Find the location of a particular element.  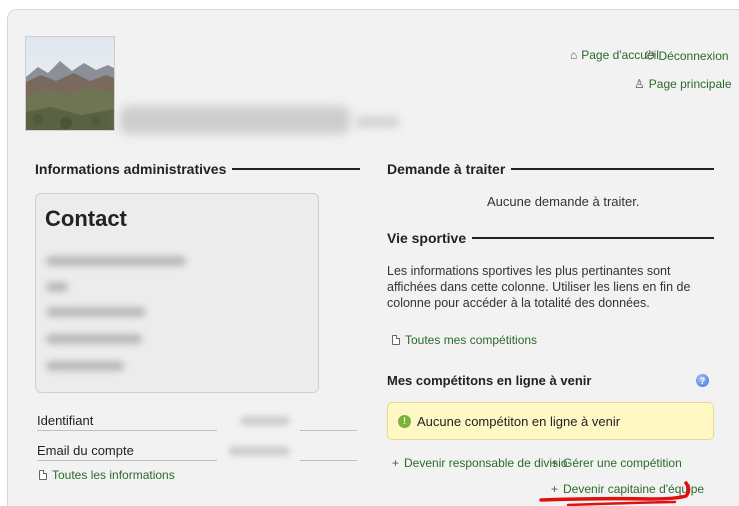

field-label-email: Email du compte is located at coordinates (85, 450).